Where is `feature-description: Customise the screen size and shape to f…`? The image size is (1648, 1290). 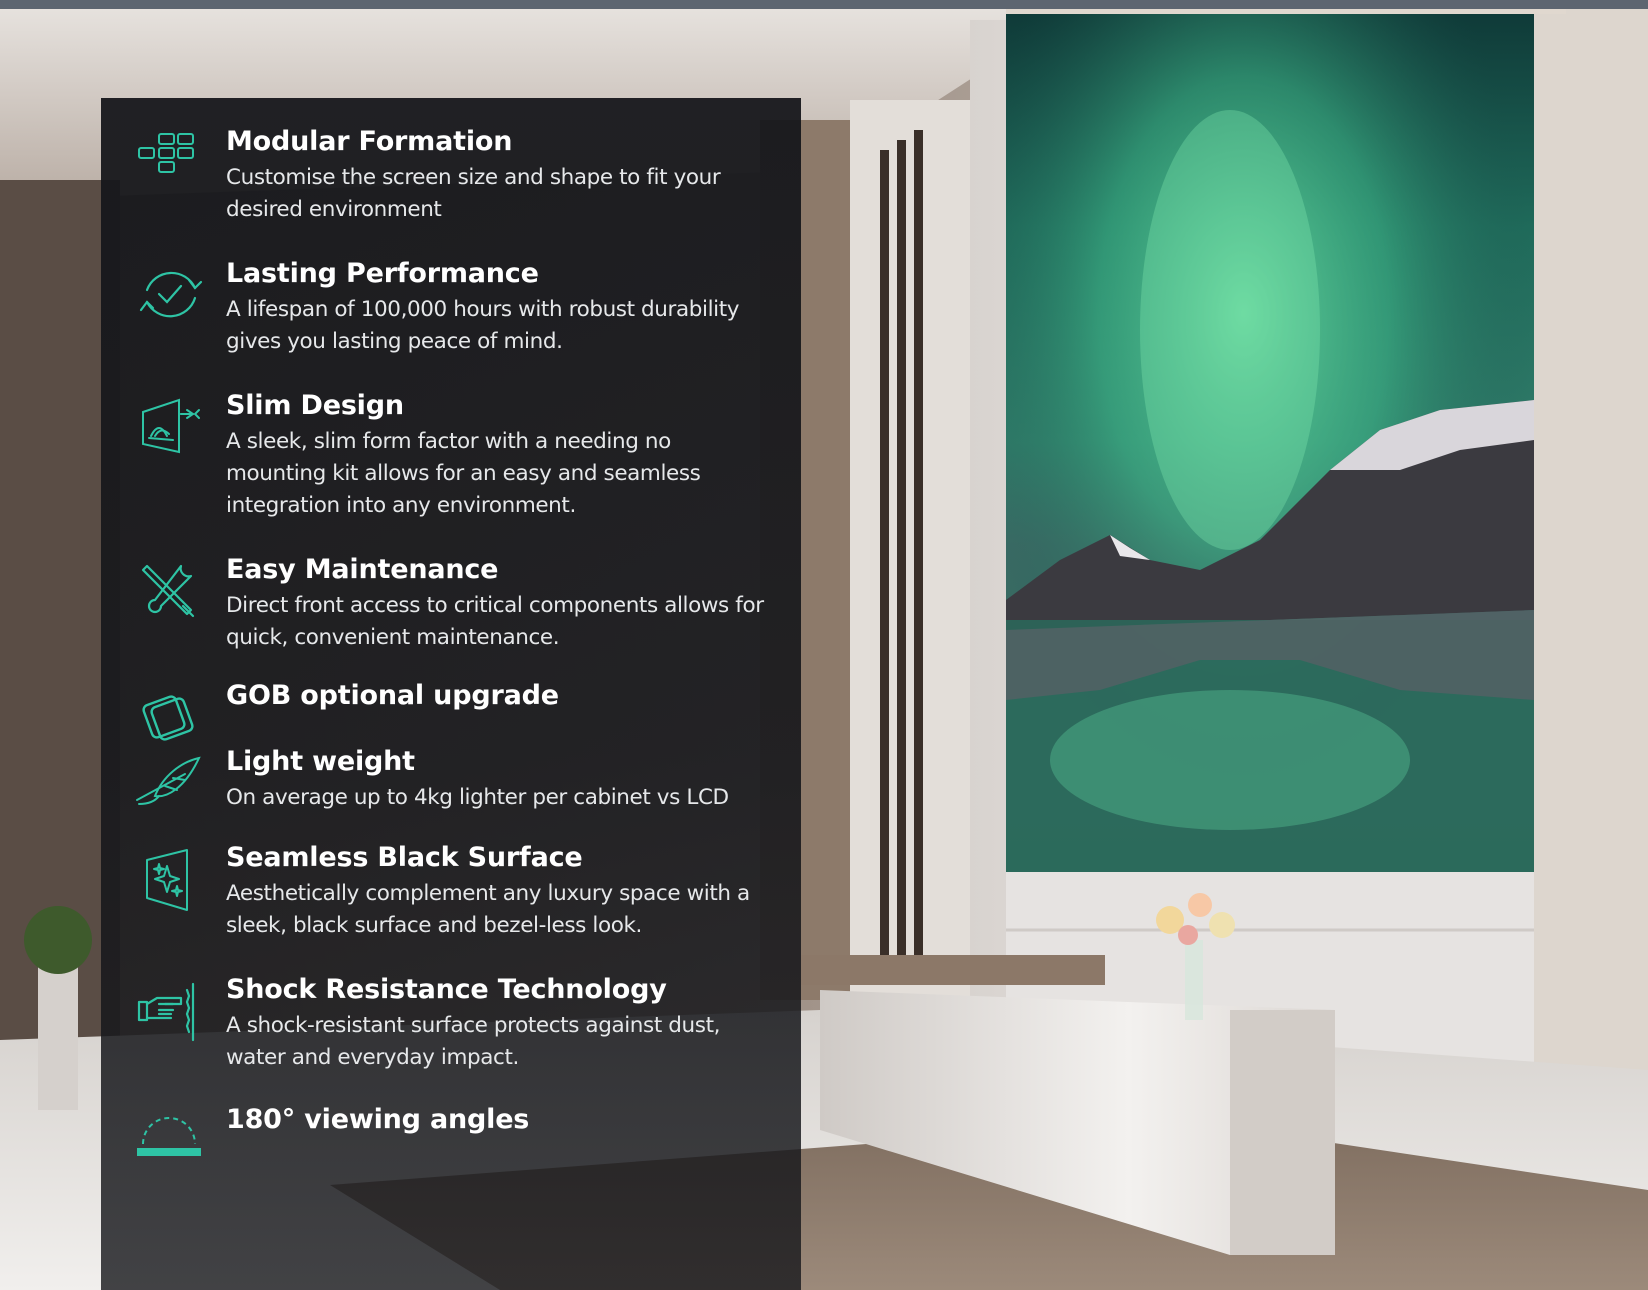
feature-description: Customise the screen size and shape to f… is located at coordinates (473, 193).